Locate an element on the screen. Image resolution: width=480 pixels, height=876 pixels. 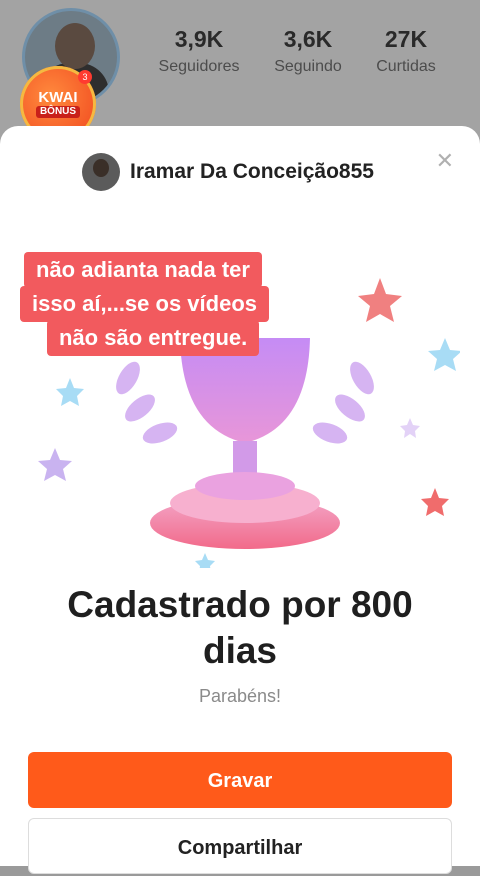
stat-followers-label: Seguidores is located at coordinates (199, 66).